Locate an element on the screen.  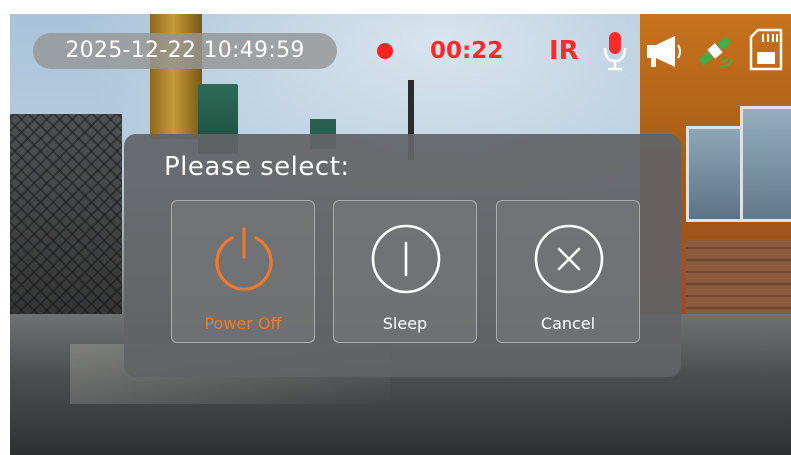
gps-satellite-icon is located at coordinates (715, 52).